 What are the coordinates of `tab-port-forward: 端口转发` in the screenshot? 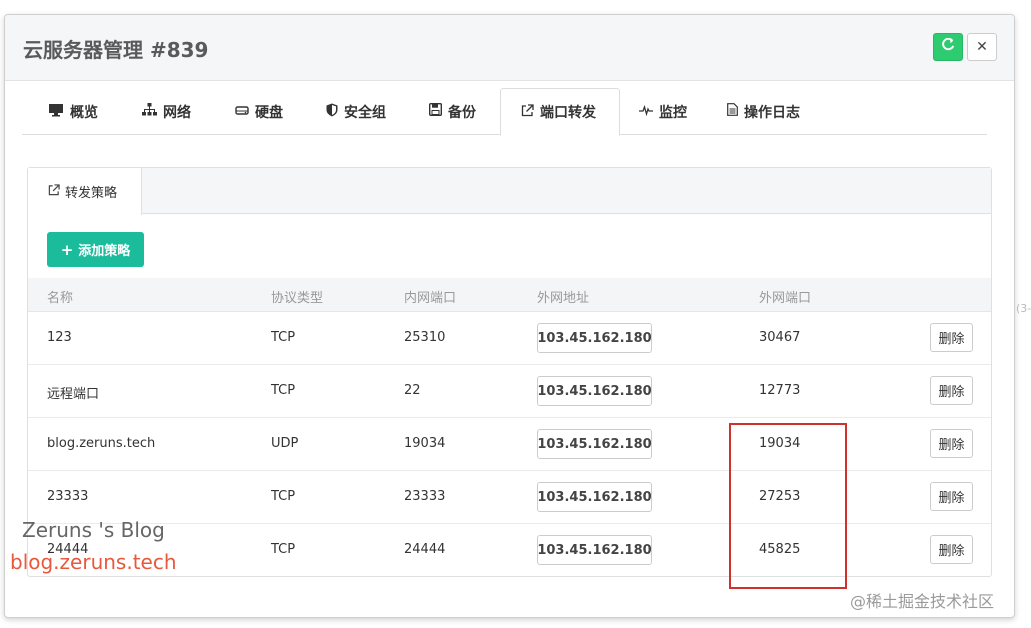 It's located at (560, 112).